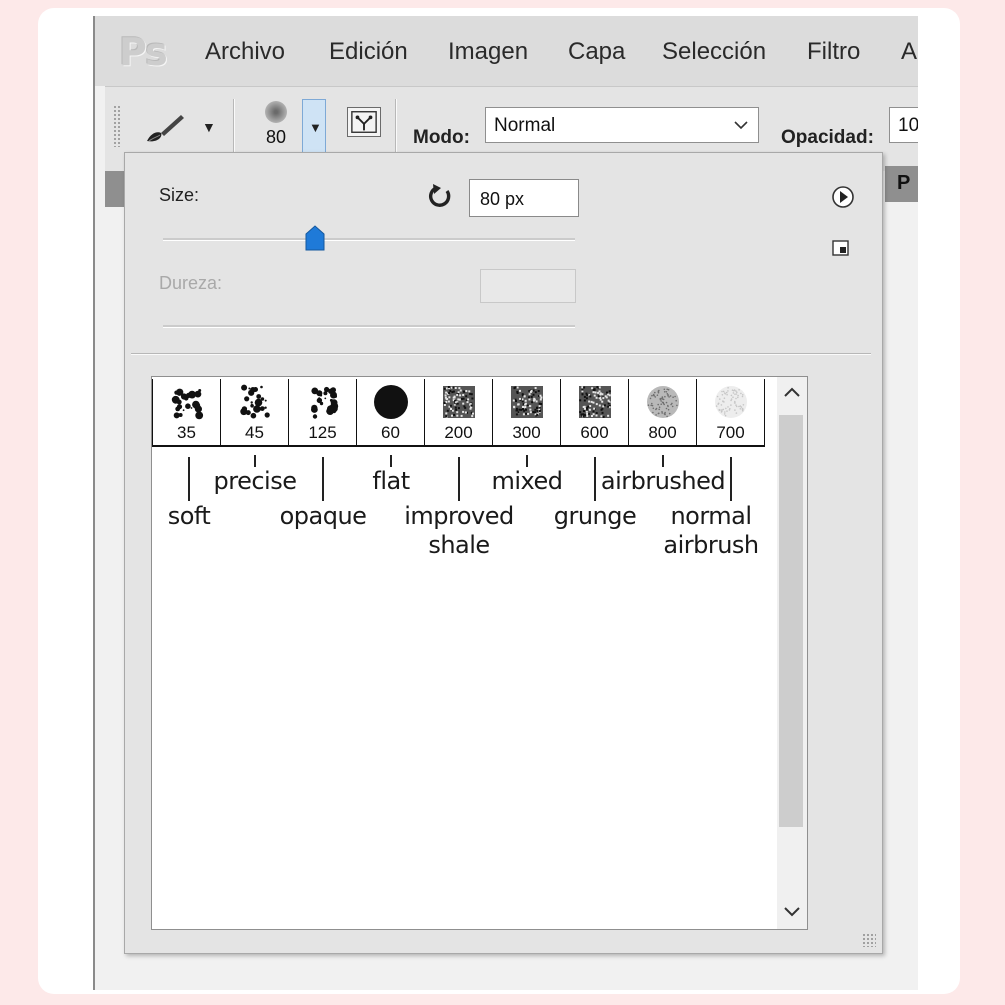 The width and height of the screenshot is (1005, 1005). Describe the element at coordinates (791, 621) in the screenshot. I see `scrollbar-thumb` at that location.